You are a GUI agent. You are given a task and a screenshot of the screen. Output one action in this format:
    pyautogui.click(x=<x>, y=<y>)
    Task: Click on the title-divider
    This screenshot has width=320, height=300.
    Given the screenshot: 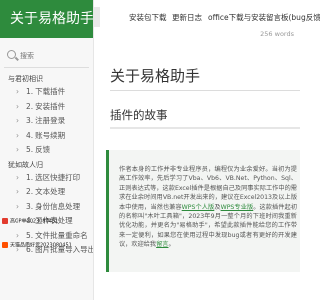 What is the action you would take?
    pyautogui.click(x=205, y=90)
    